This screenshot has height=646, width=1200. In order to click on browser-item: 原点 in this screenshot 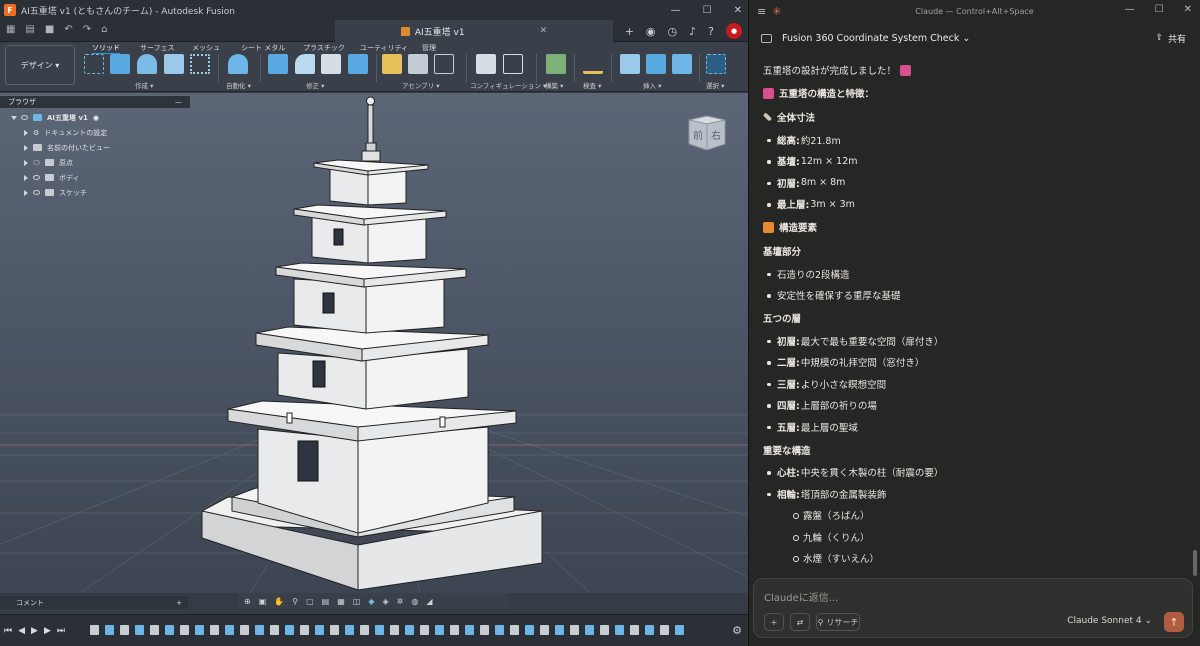, I will do `click(95, 162)`.